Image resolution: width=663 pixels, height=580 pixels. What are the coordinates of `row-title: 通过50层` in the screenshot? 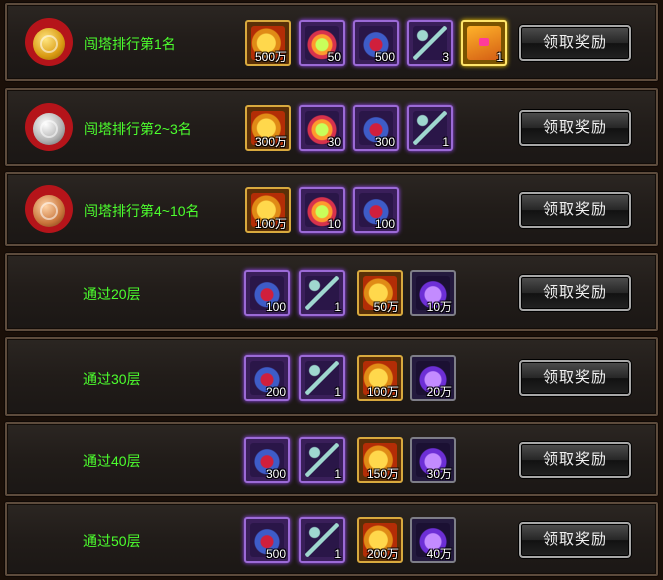 It's located at (112, 541).